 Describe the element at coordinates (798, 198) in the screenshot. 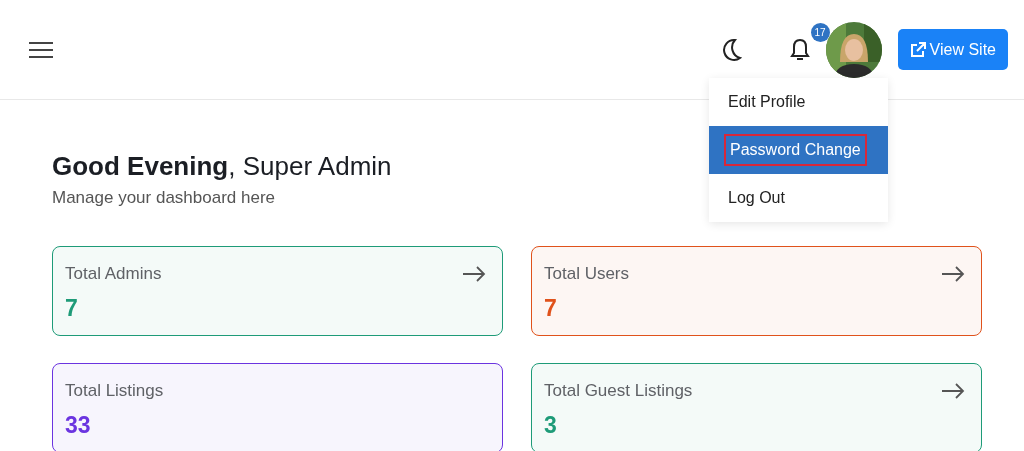

I see `menu-item: Log Out` at that location.